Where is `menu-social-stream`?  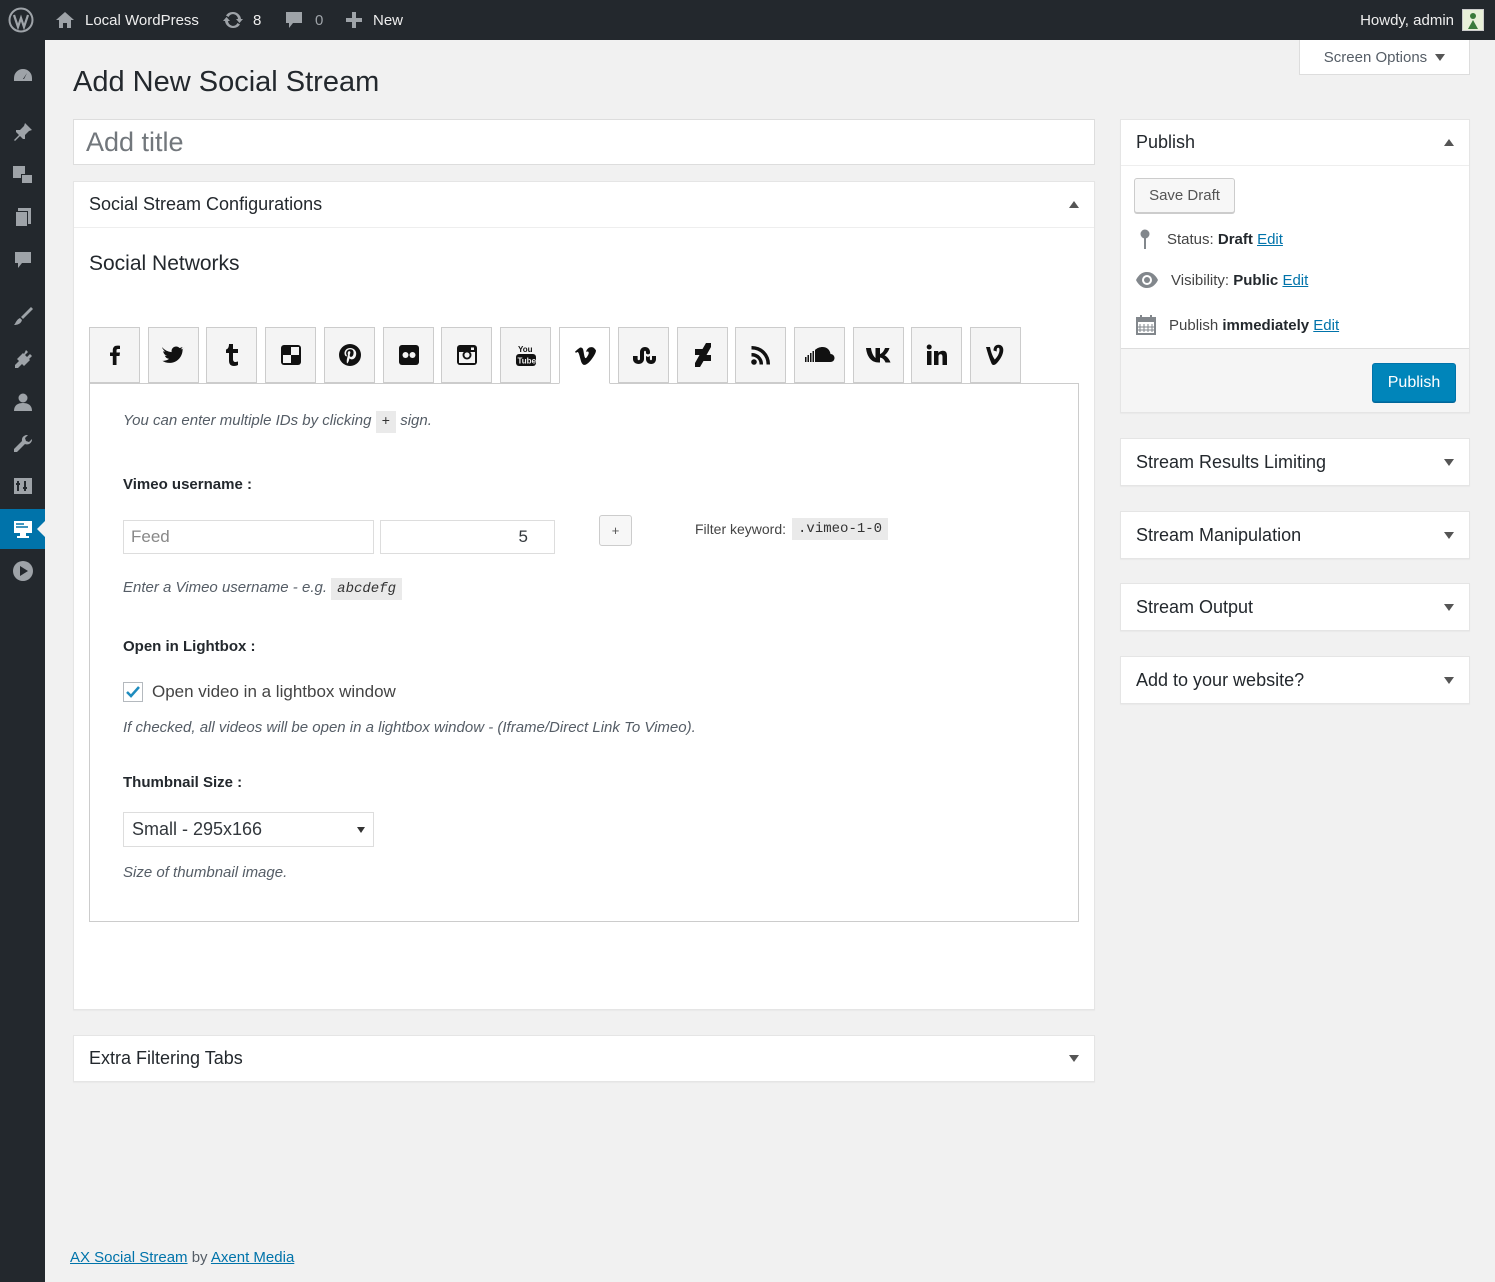
menu-social-stream is located at coordinates (22, 529).